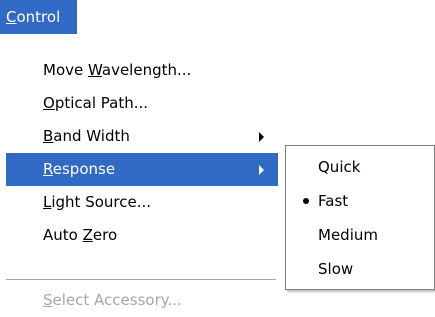 This screenshot has height=317, width=435. What do you see at coordinates (142, 235) in the screenshot?
I see `menu-item-auto-zero: Auto Zero` at bounding box center [142, 235].